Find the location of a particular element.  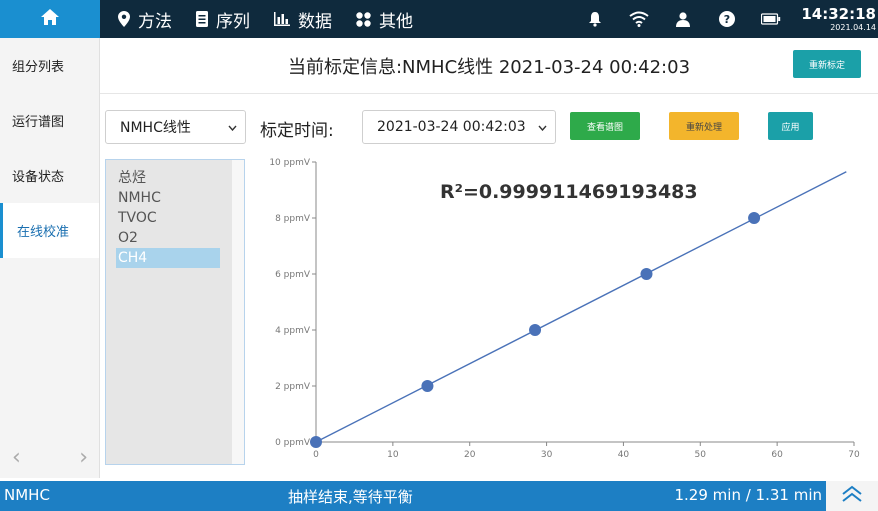

list-item: NMHC is located at coordinates (162, 198).